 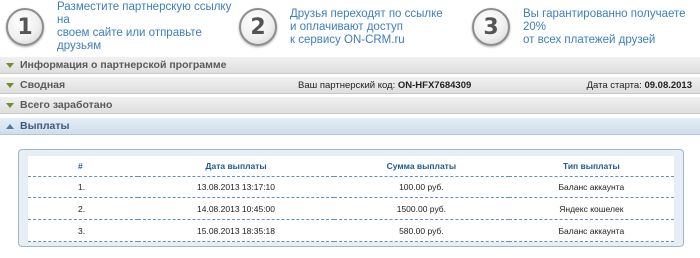 What do you see at coordinates (236, 230) in the screenshot?
I see `cell-date: 15.08.2013 18:35:18` at bounding box center [236, 230].